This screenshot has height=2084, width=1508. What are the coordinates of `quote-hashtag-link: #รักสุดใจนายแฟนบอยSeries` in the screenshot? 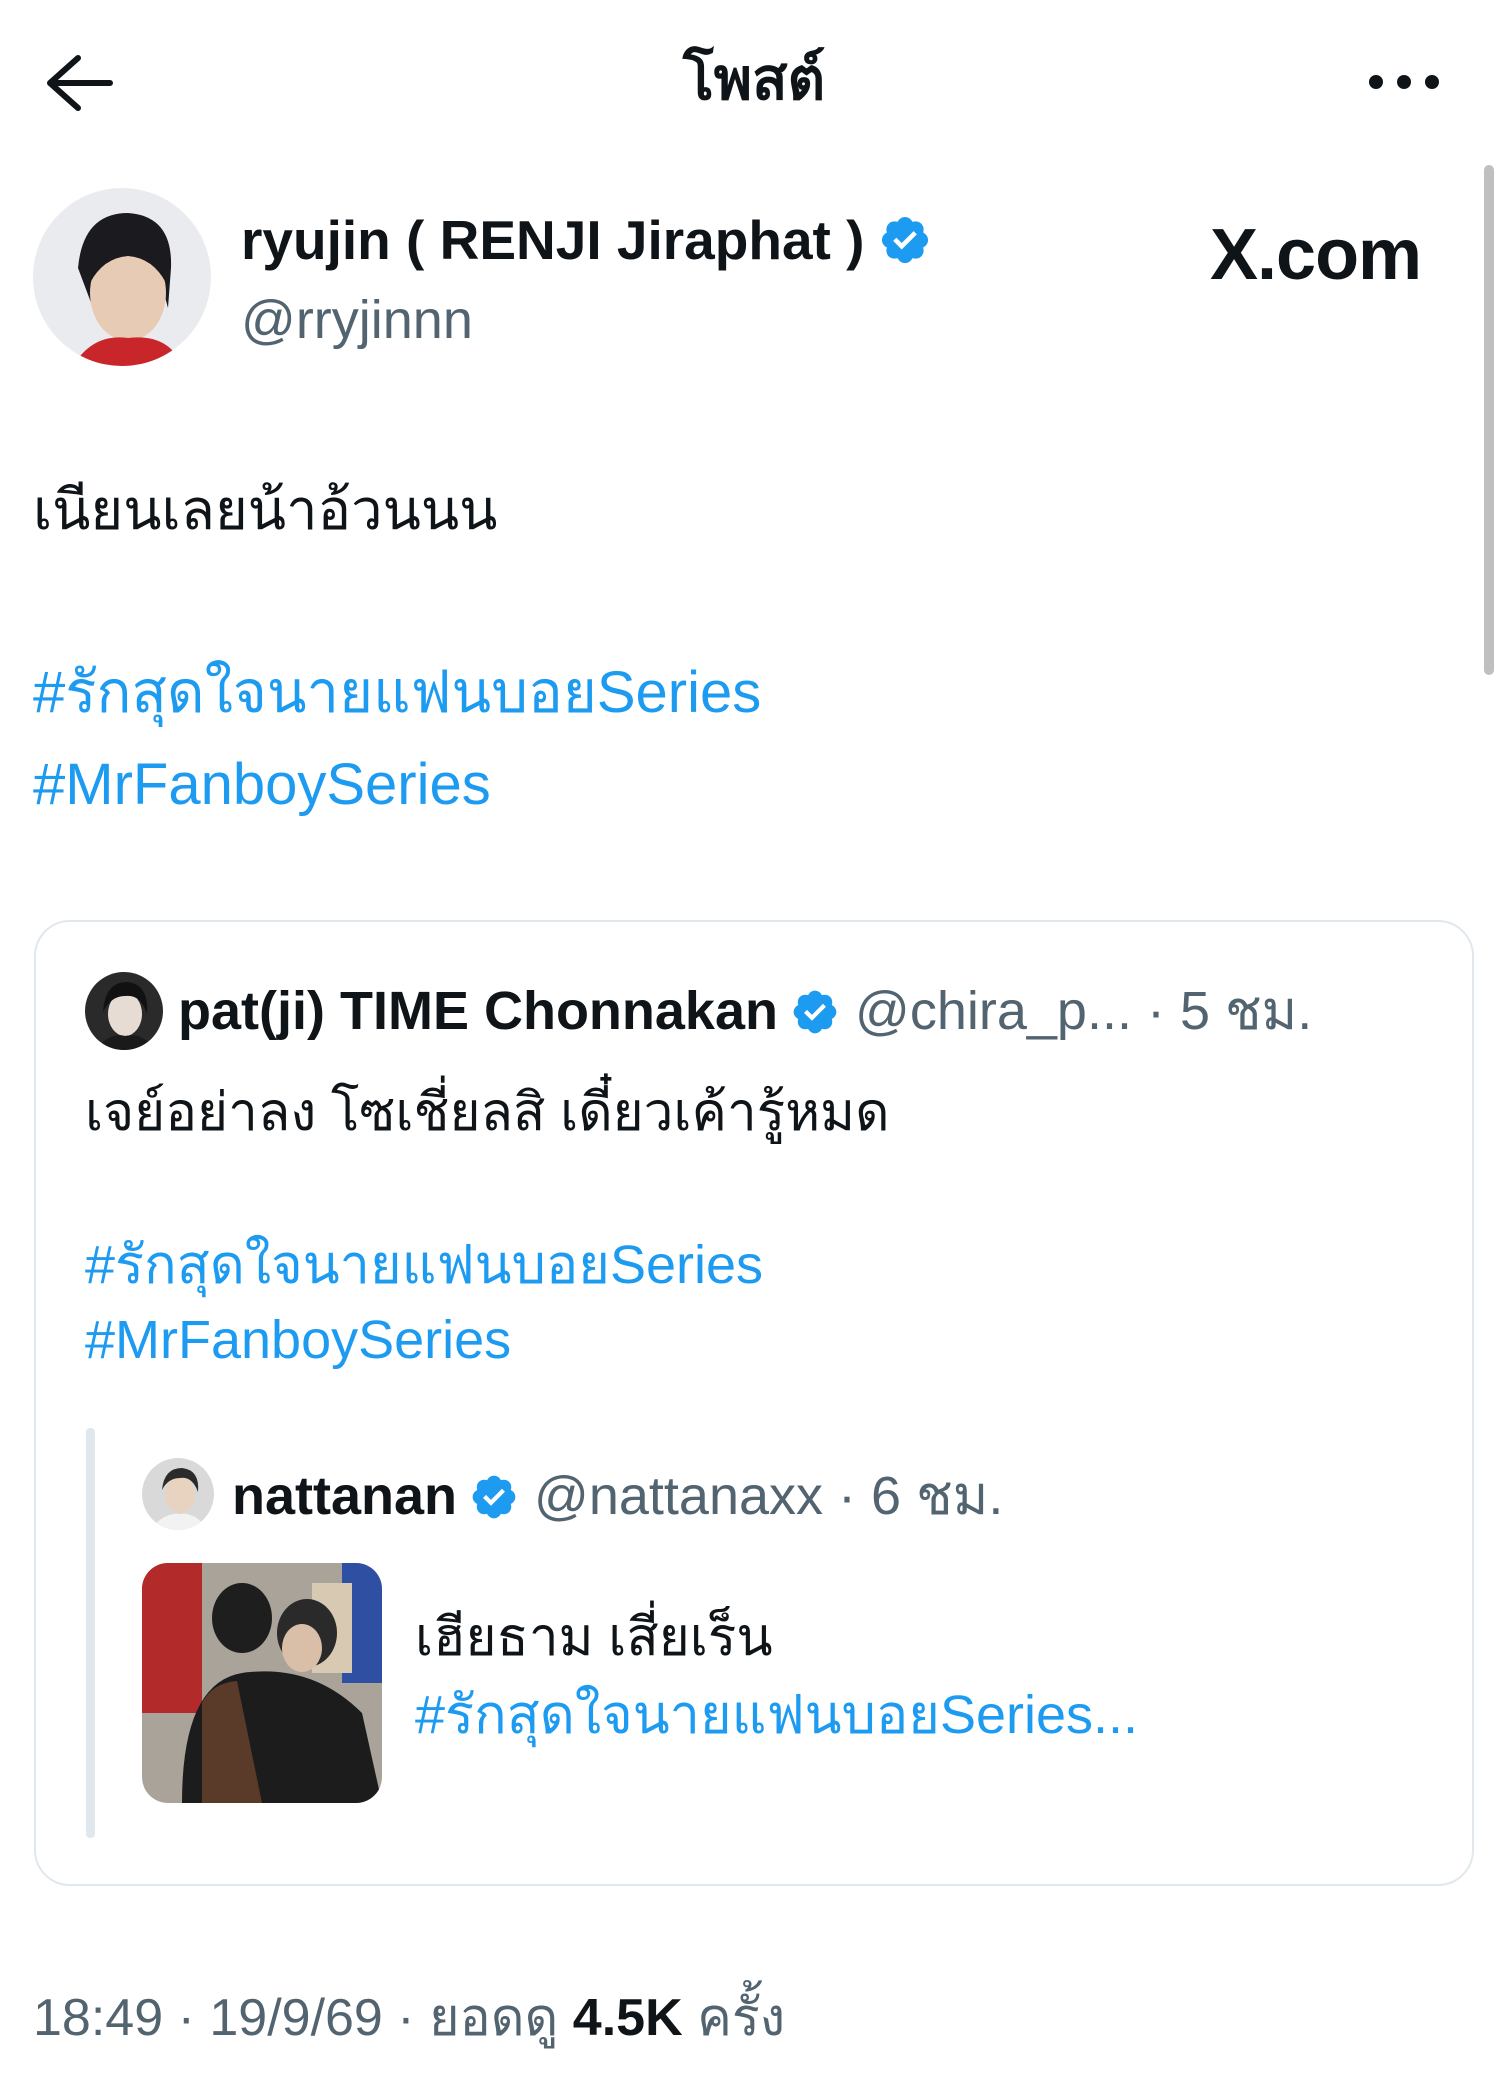 It's located at (424, 1265).